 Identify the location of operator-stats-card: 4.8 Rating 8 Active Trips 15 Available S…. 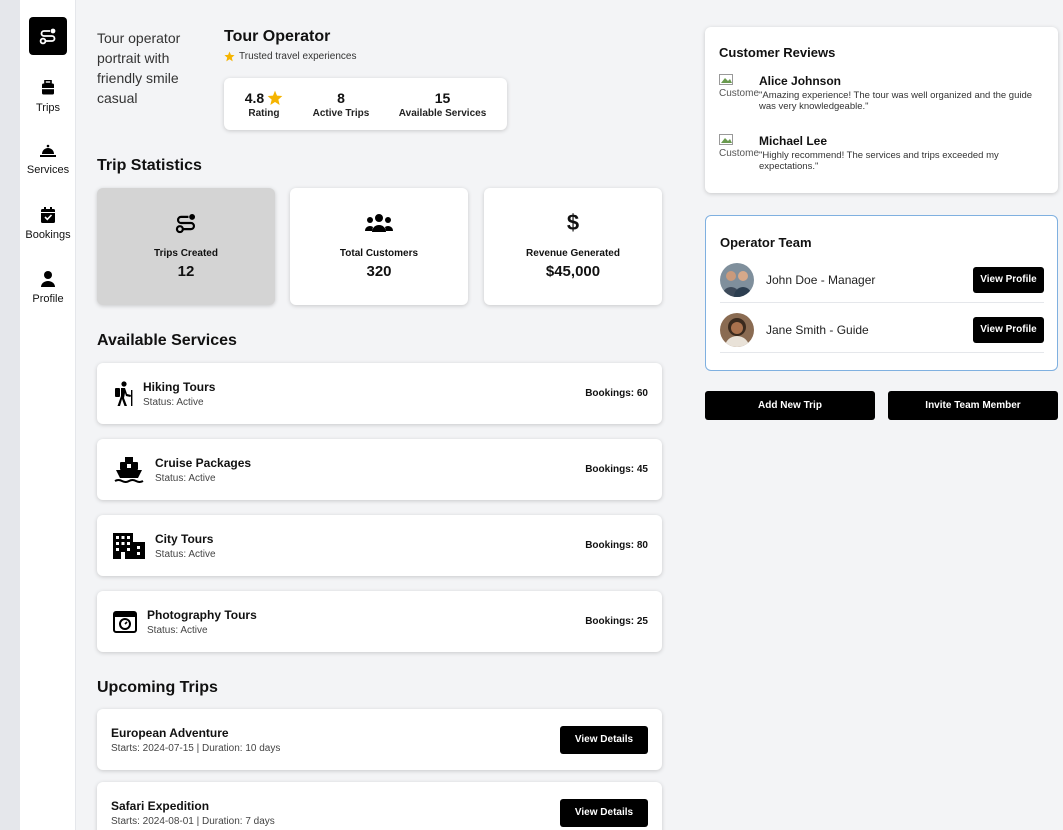
(365, 104).